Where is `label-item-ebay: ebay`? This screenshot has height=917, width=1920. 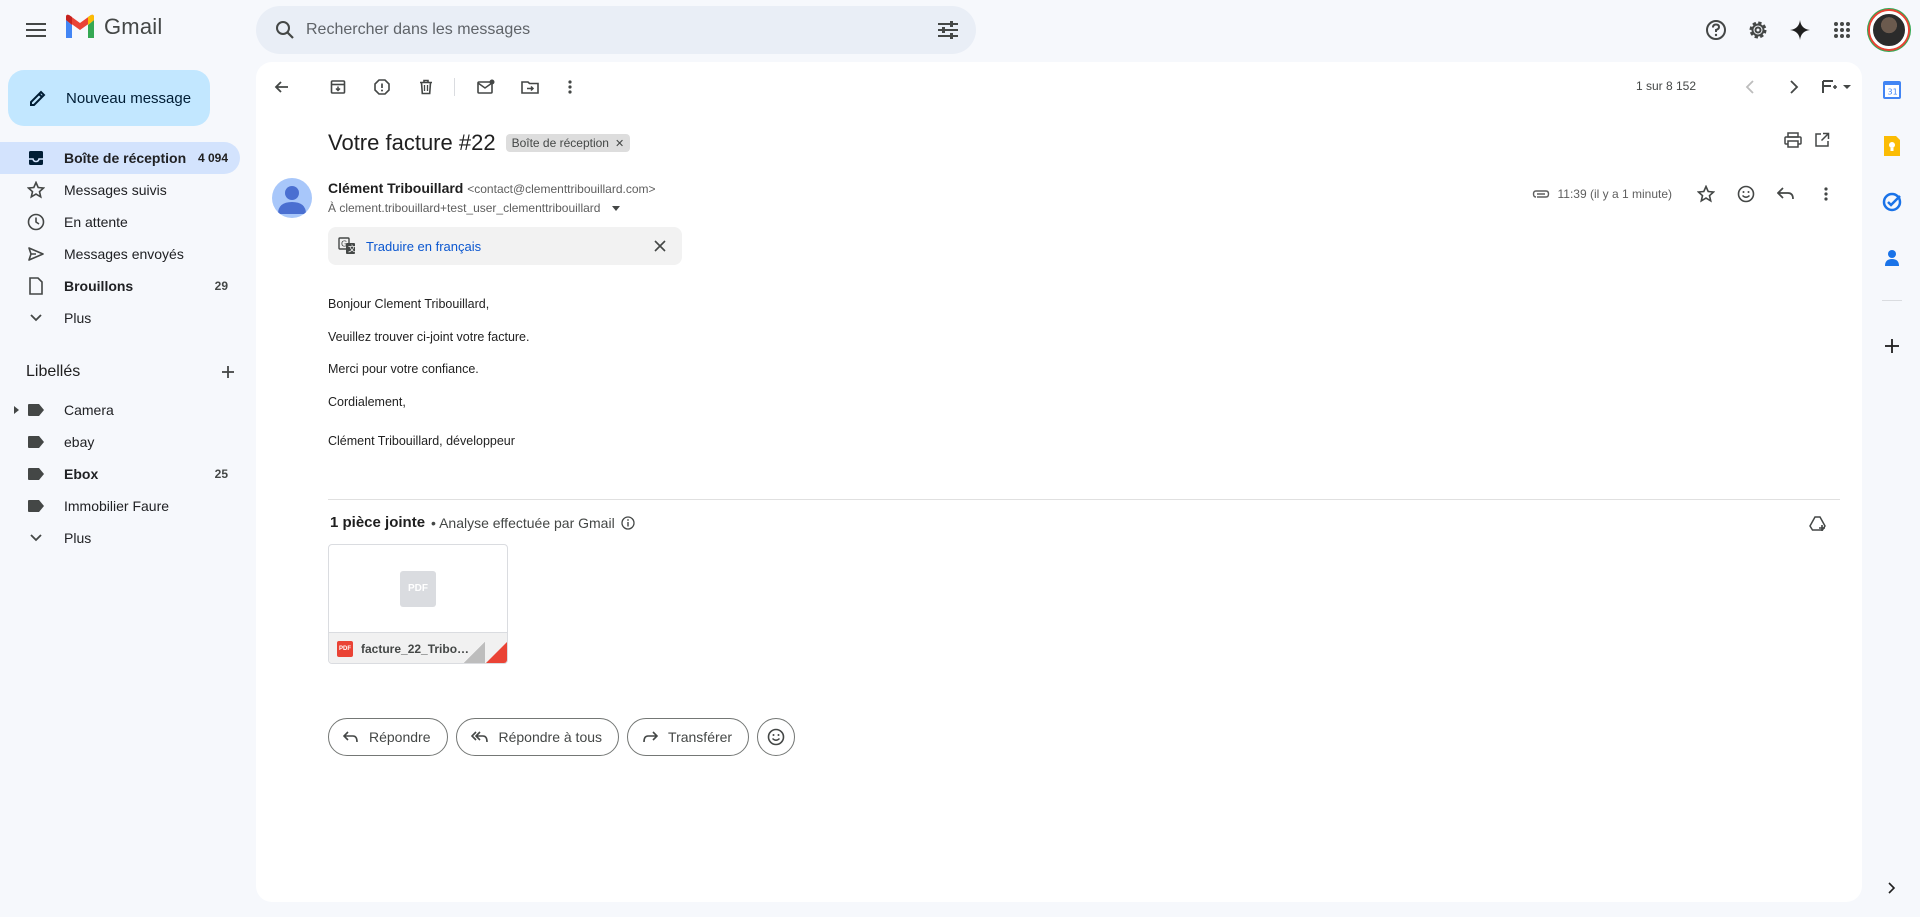
label-item-ebay: ebay is located at coordinates (120, 442).